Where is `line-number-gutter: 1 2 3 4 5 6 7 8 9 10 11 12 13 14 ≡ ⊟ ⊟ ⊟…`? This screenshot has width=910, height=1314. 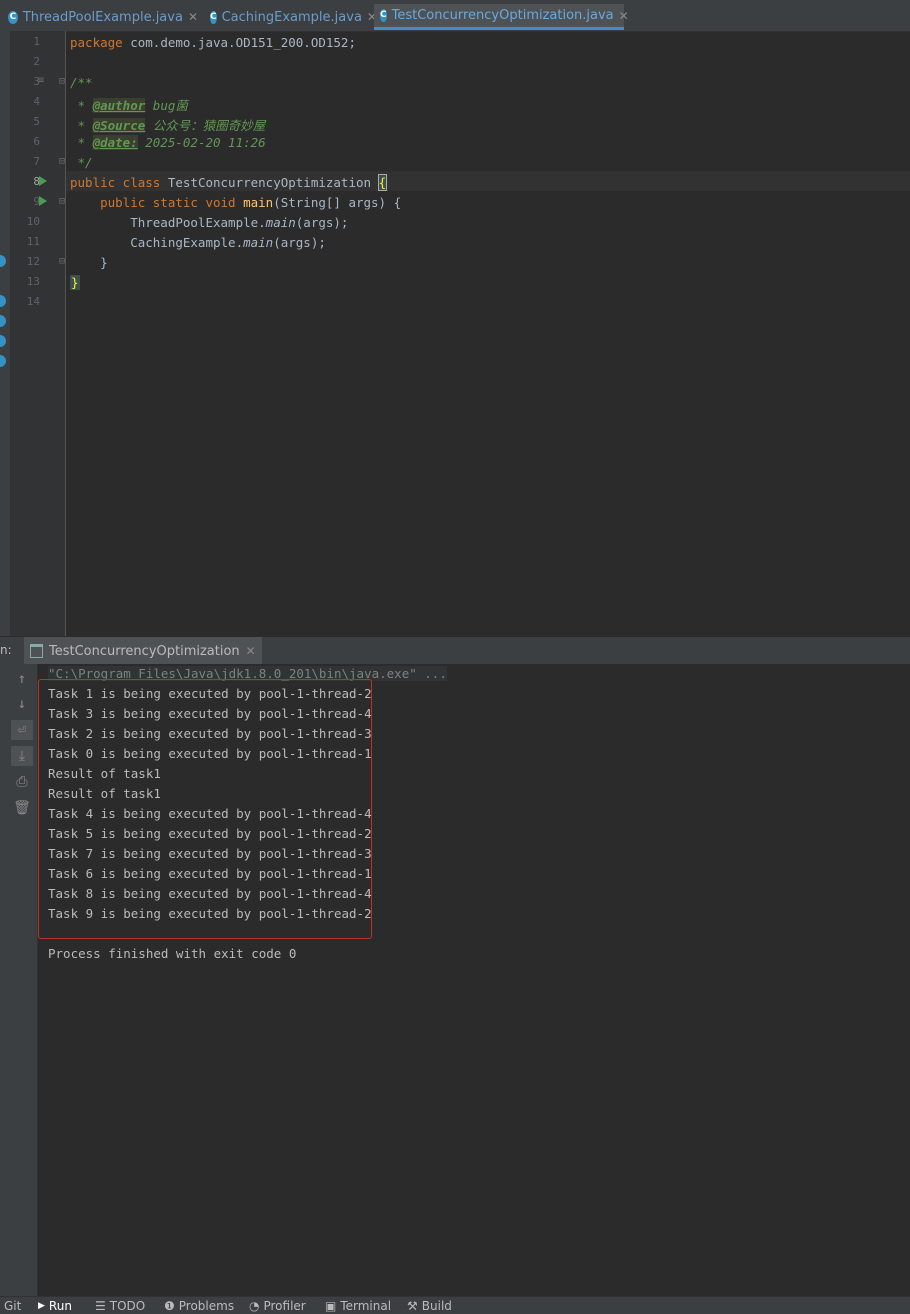 line-number-gutter: 1 2 3 4 5 6 7 8 9 10 11 12 13 14 ≡ ⊟ ⊟ ⊟… is located at coordinates (38, 333).